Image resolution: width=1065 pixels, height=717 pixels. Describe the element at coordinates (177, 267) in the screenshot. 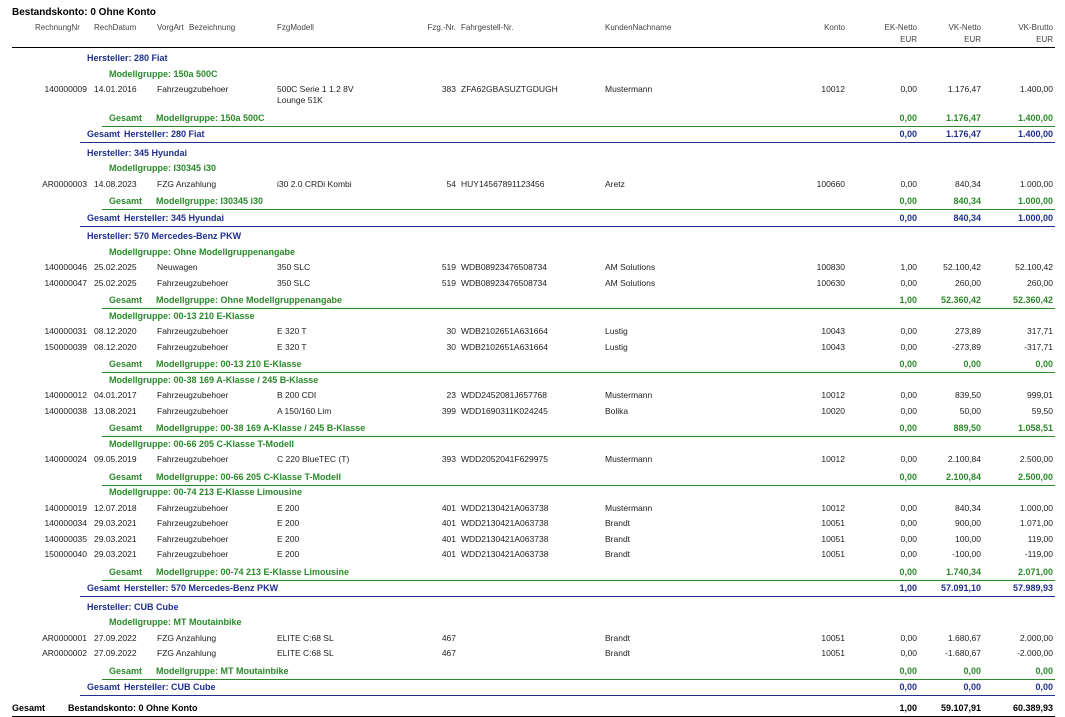

I see `cell-art: Neuwagen` at that location.